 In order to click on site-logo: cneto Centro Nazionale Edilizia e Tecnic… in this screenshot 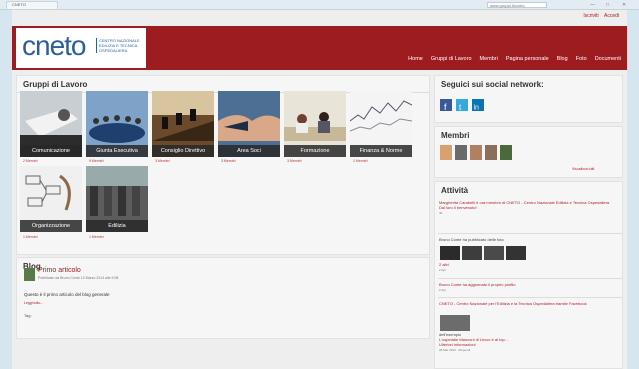, I will do `click(81, 48)`.